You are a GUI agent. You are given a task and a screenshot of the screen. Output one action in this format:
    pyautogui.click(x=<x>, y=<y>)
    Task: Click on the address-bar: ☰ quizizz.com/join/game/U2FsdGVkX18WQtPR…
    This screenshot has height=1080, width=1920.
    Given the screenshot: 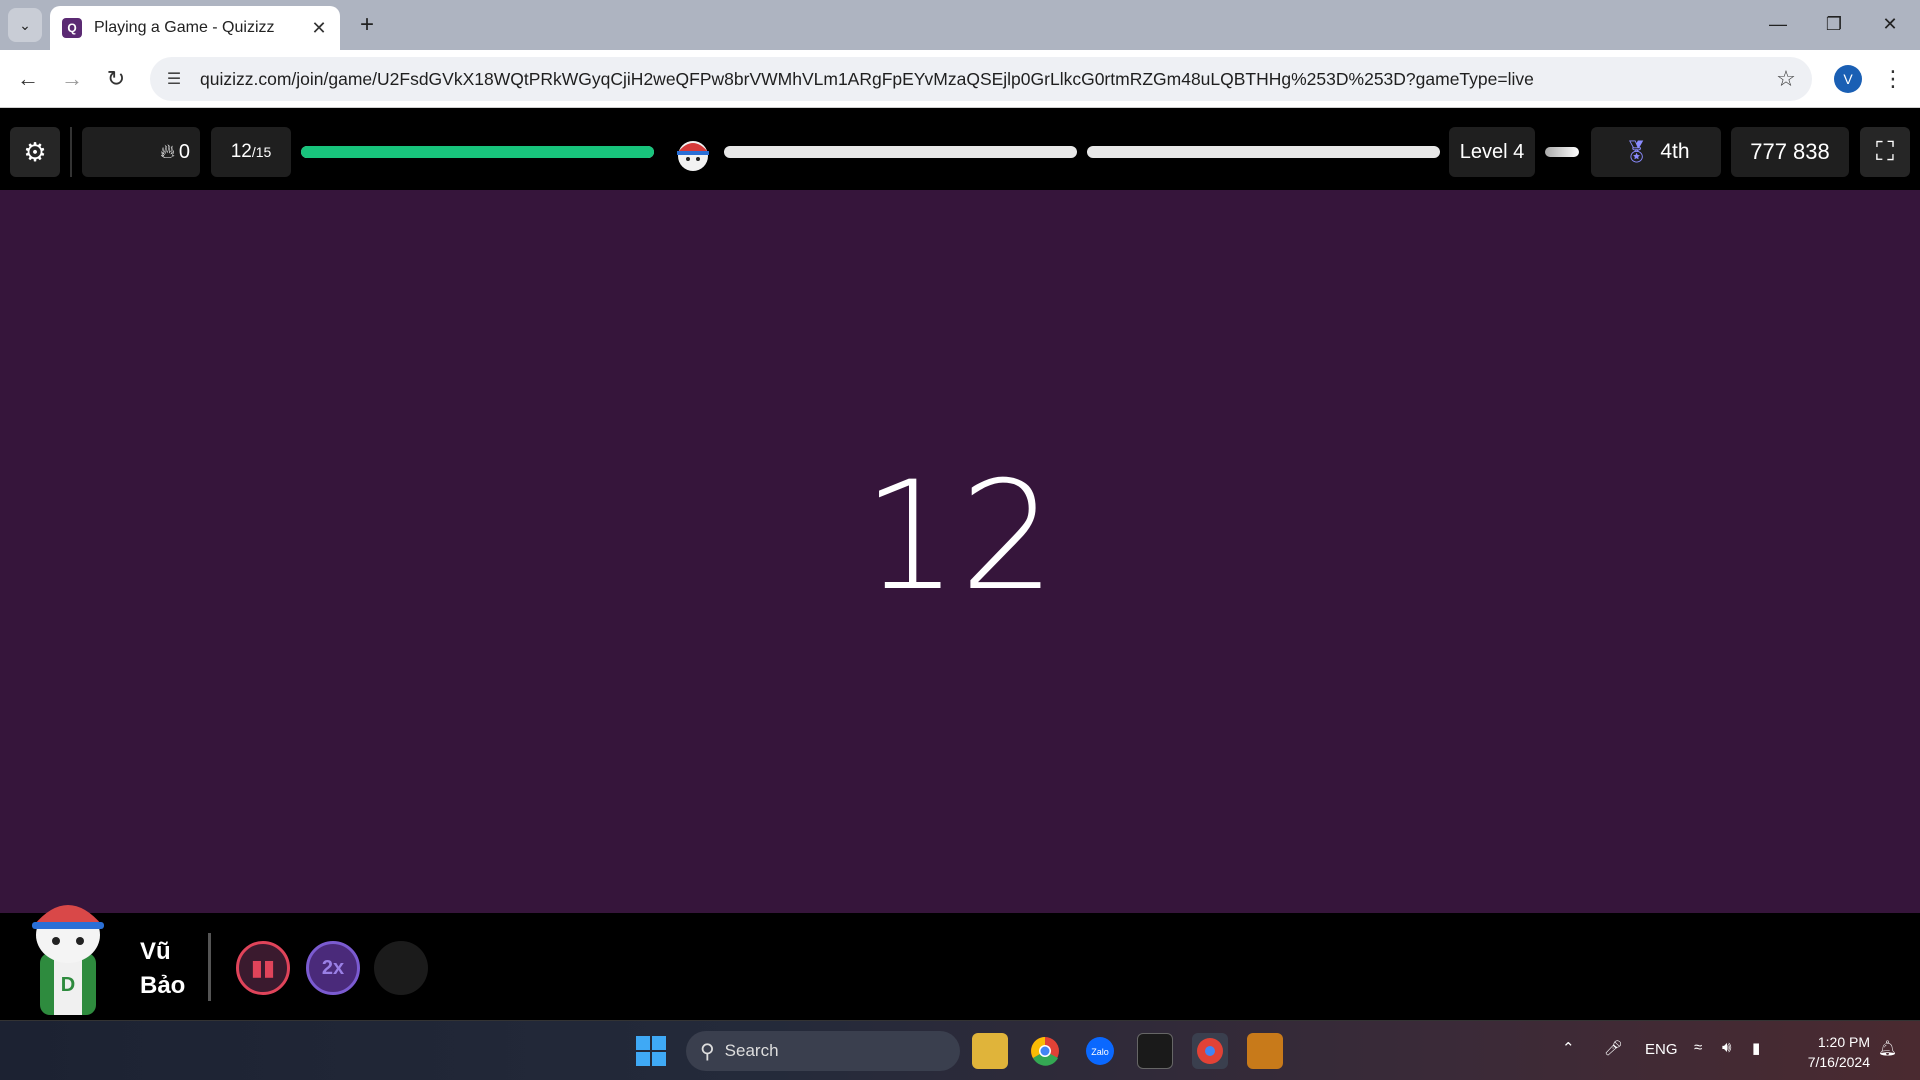 What is the action you would take?
    pyautogui.click(x=981, y=79)
    